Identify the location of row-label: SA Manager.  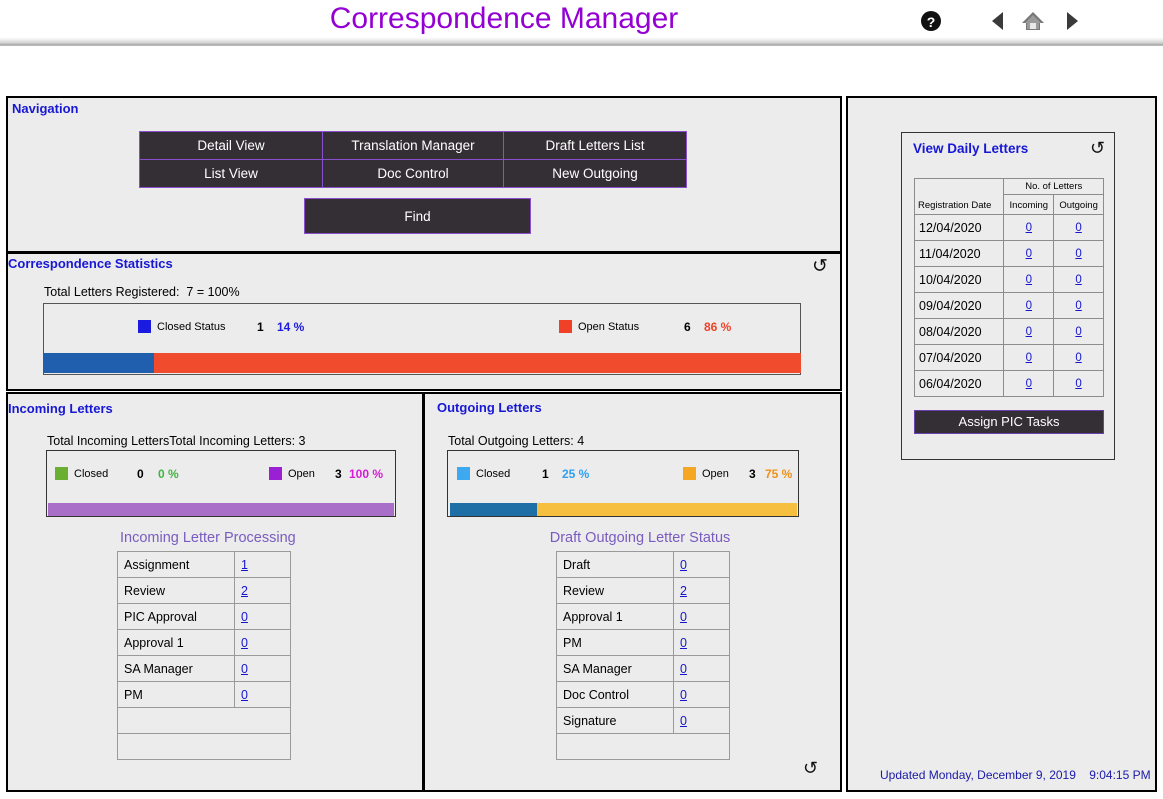
(176, 668).